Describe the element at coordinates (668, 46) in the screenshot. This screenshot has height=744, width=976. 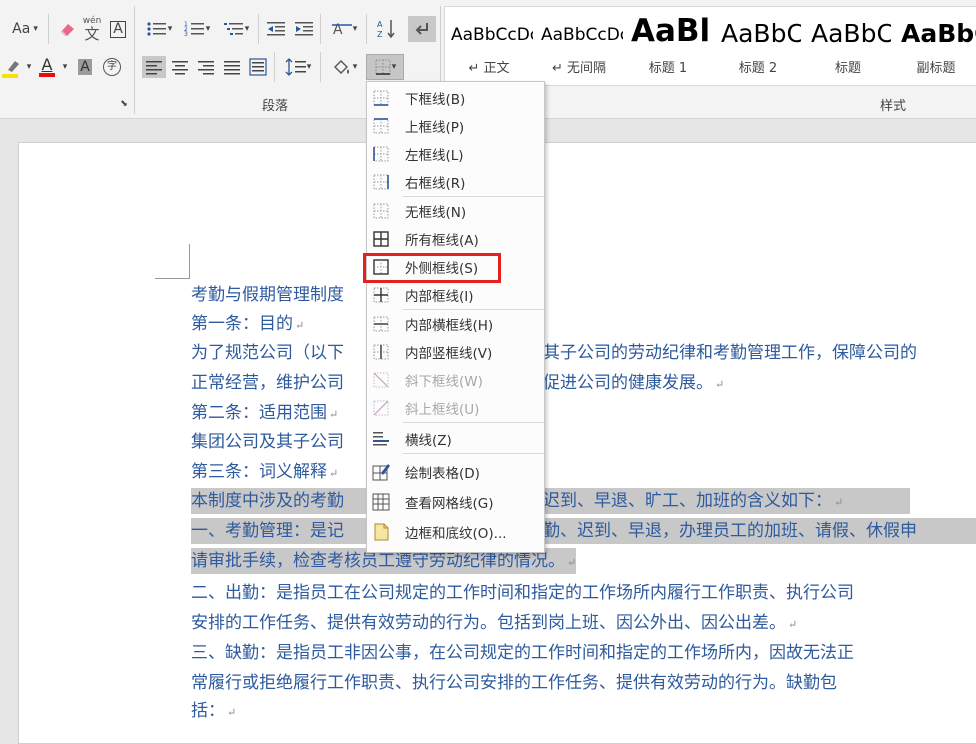
I see `style-heading-1: AaBl 标题 1` at that location.